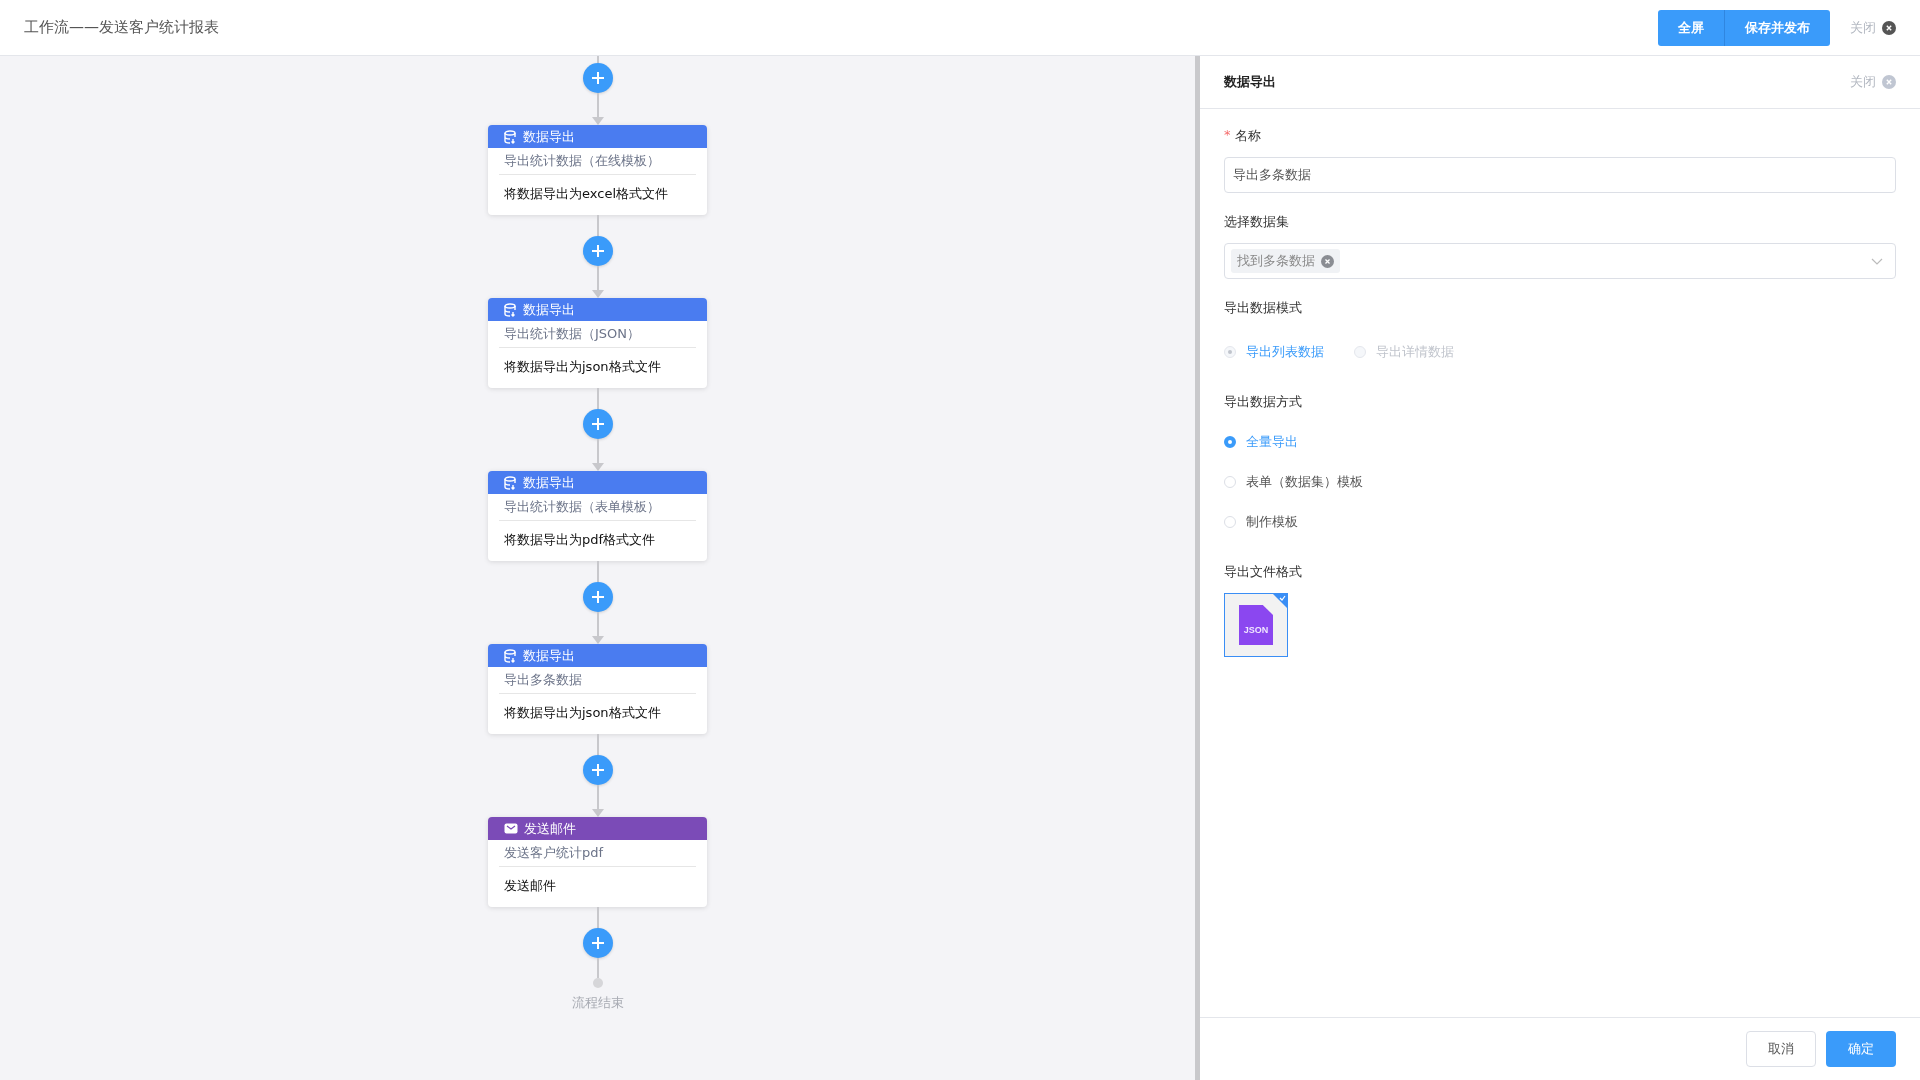  What do you see at coordinates (1227, 135) in the screenshot?
I see `required-mark: *` at bounding box center [1227, 135].